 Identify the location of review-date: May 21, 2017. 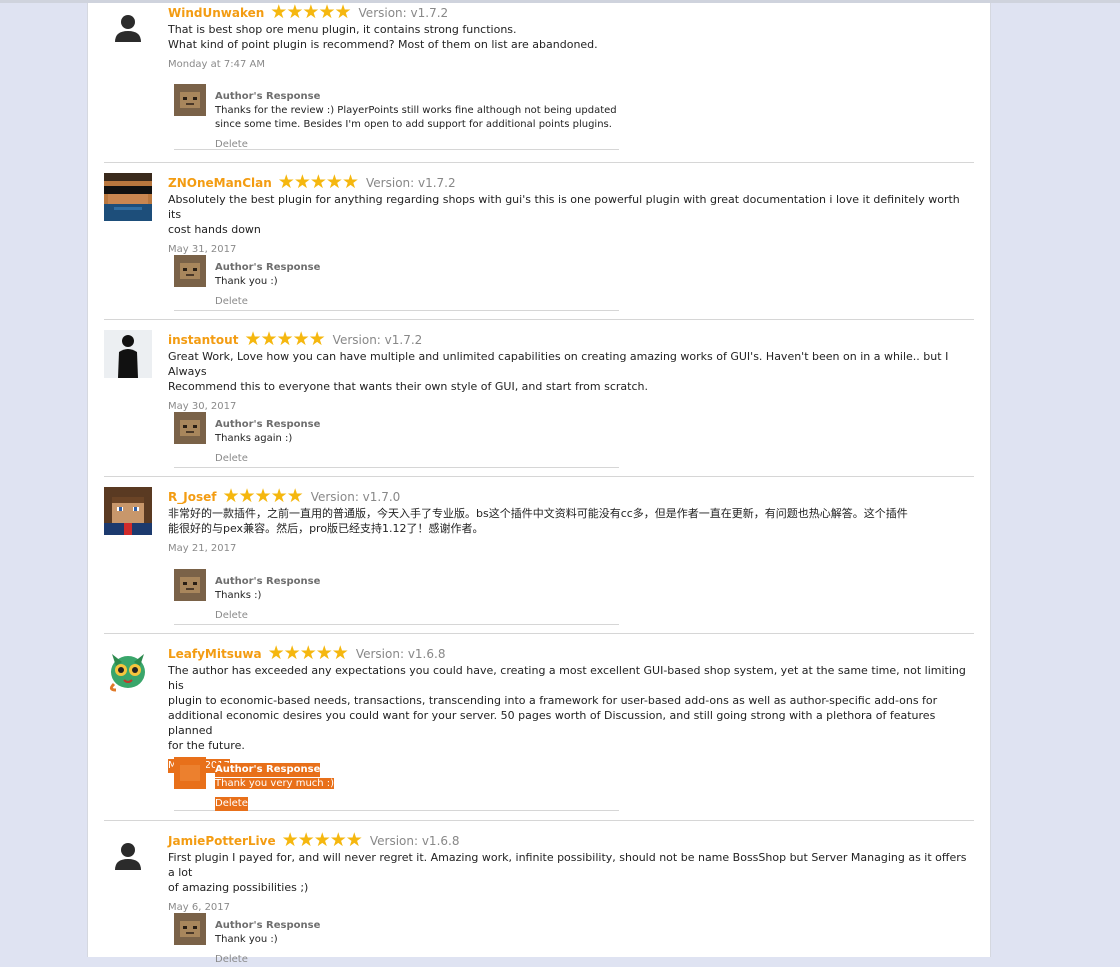
(202, 549).